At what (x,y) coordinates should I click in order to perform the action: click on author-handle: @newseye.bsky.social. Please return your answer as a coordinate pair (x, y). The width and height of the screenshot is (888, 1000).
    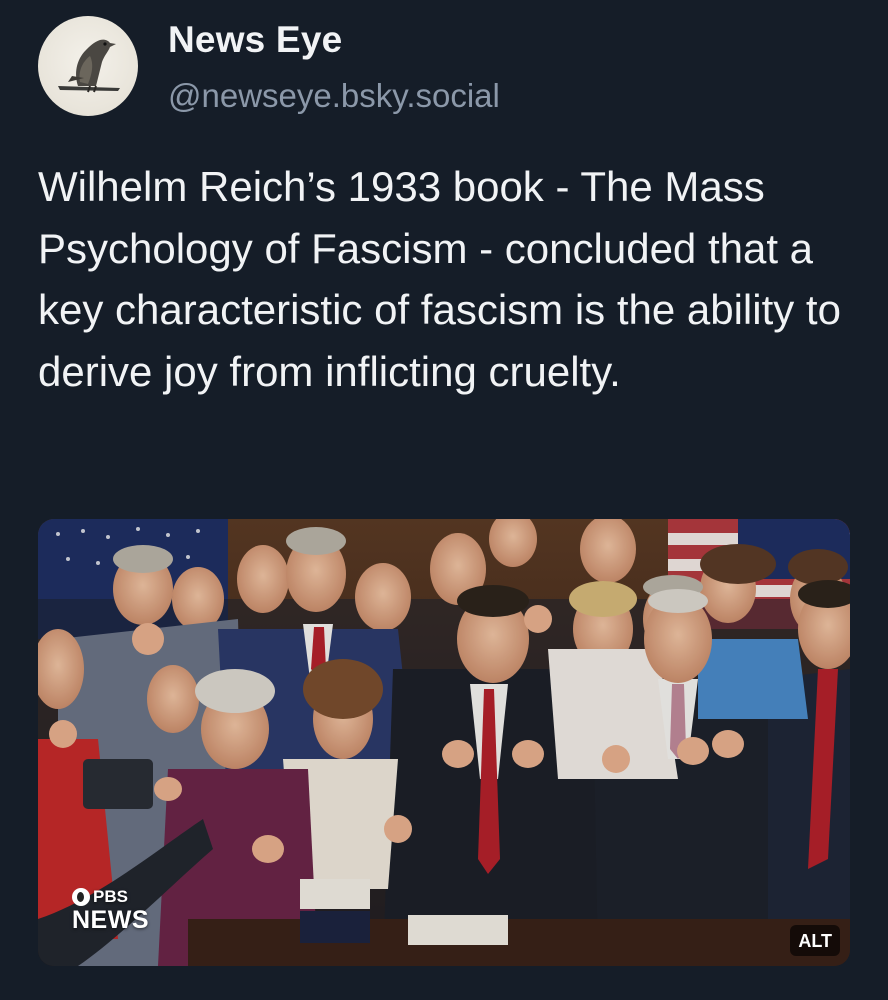
    Looking at the image, I should click on (334, 96).